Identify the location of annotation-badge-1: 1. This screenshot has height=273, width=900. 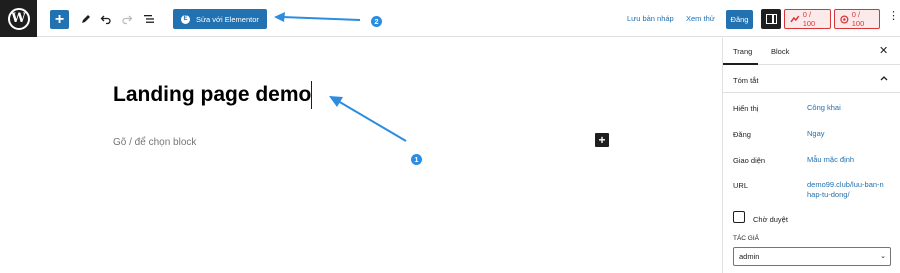
(416, 159).